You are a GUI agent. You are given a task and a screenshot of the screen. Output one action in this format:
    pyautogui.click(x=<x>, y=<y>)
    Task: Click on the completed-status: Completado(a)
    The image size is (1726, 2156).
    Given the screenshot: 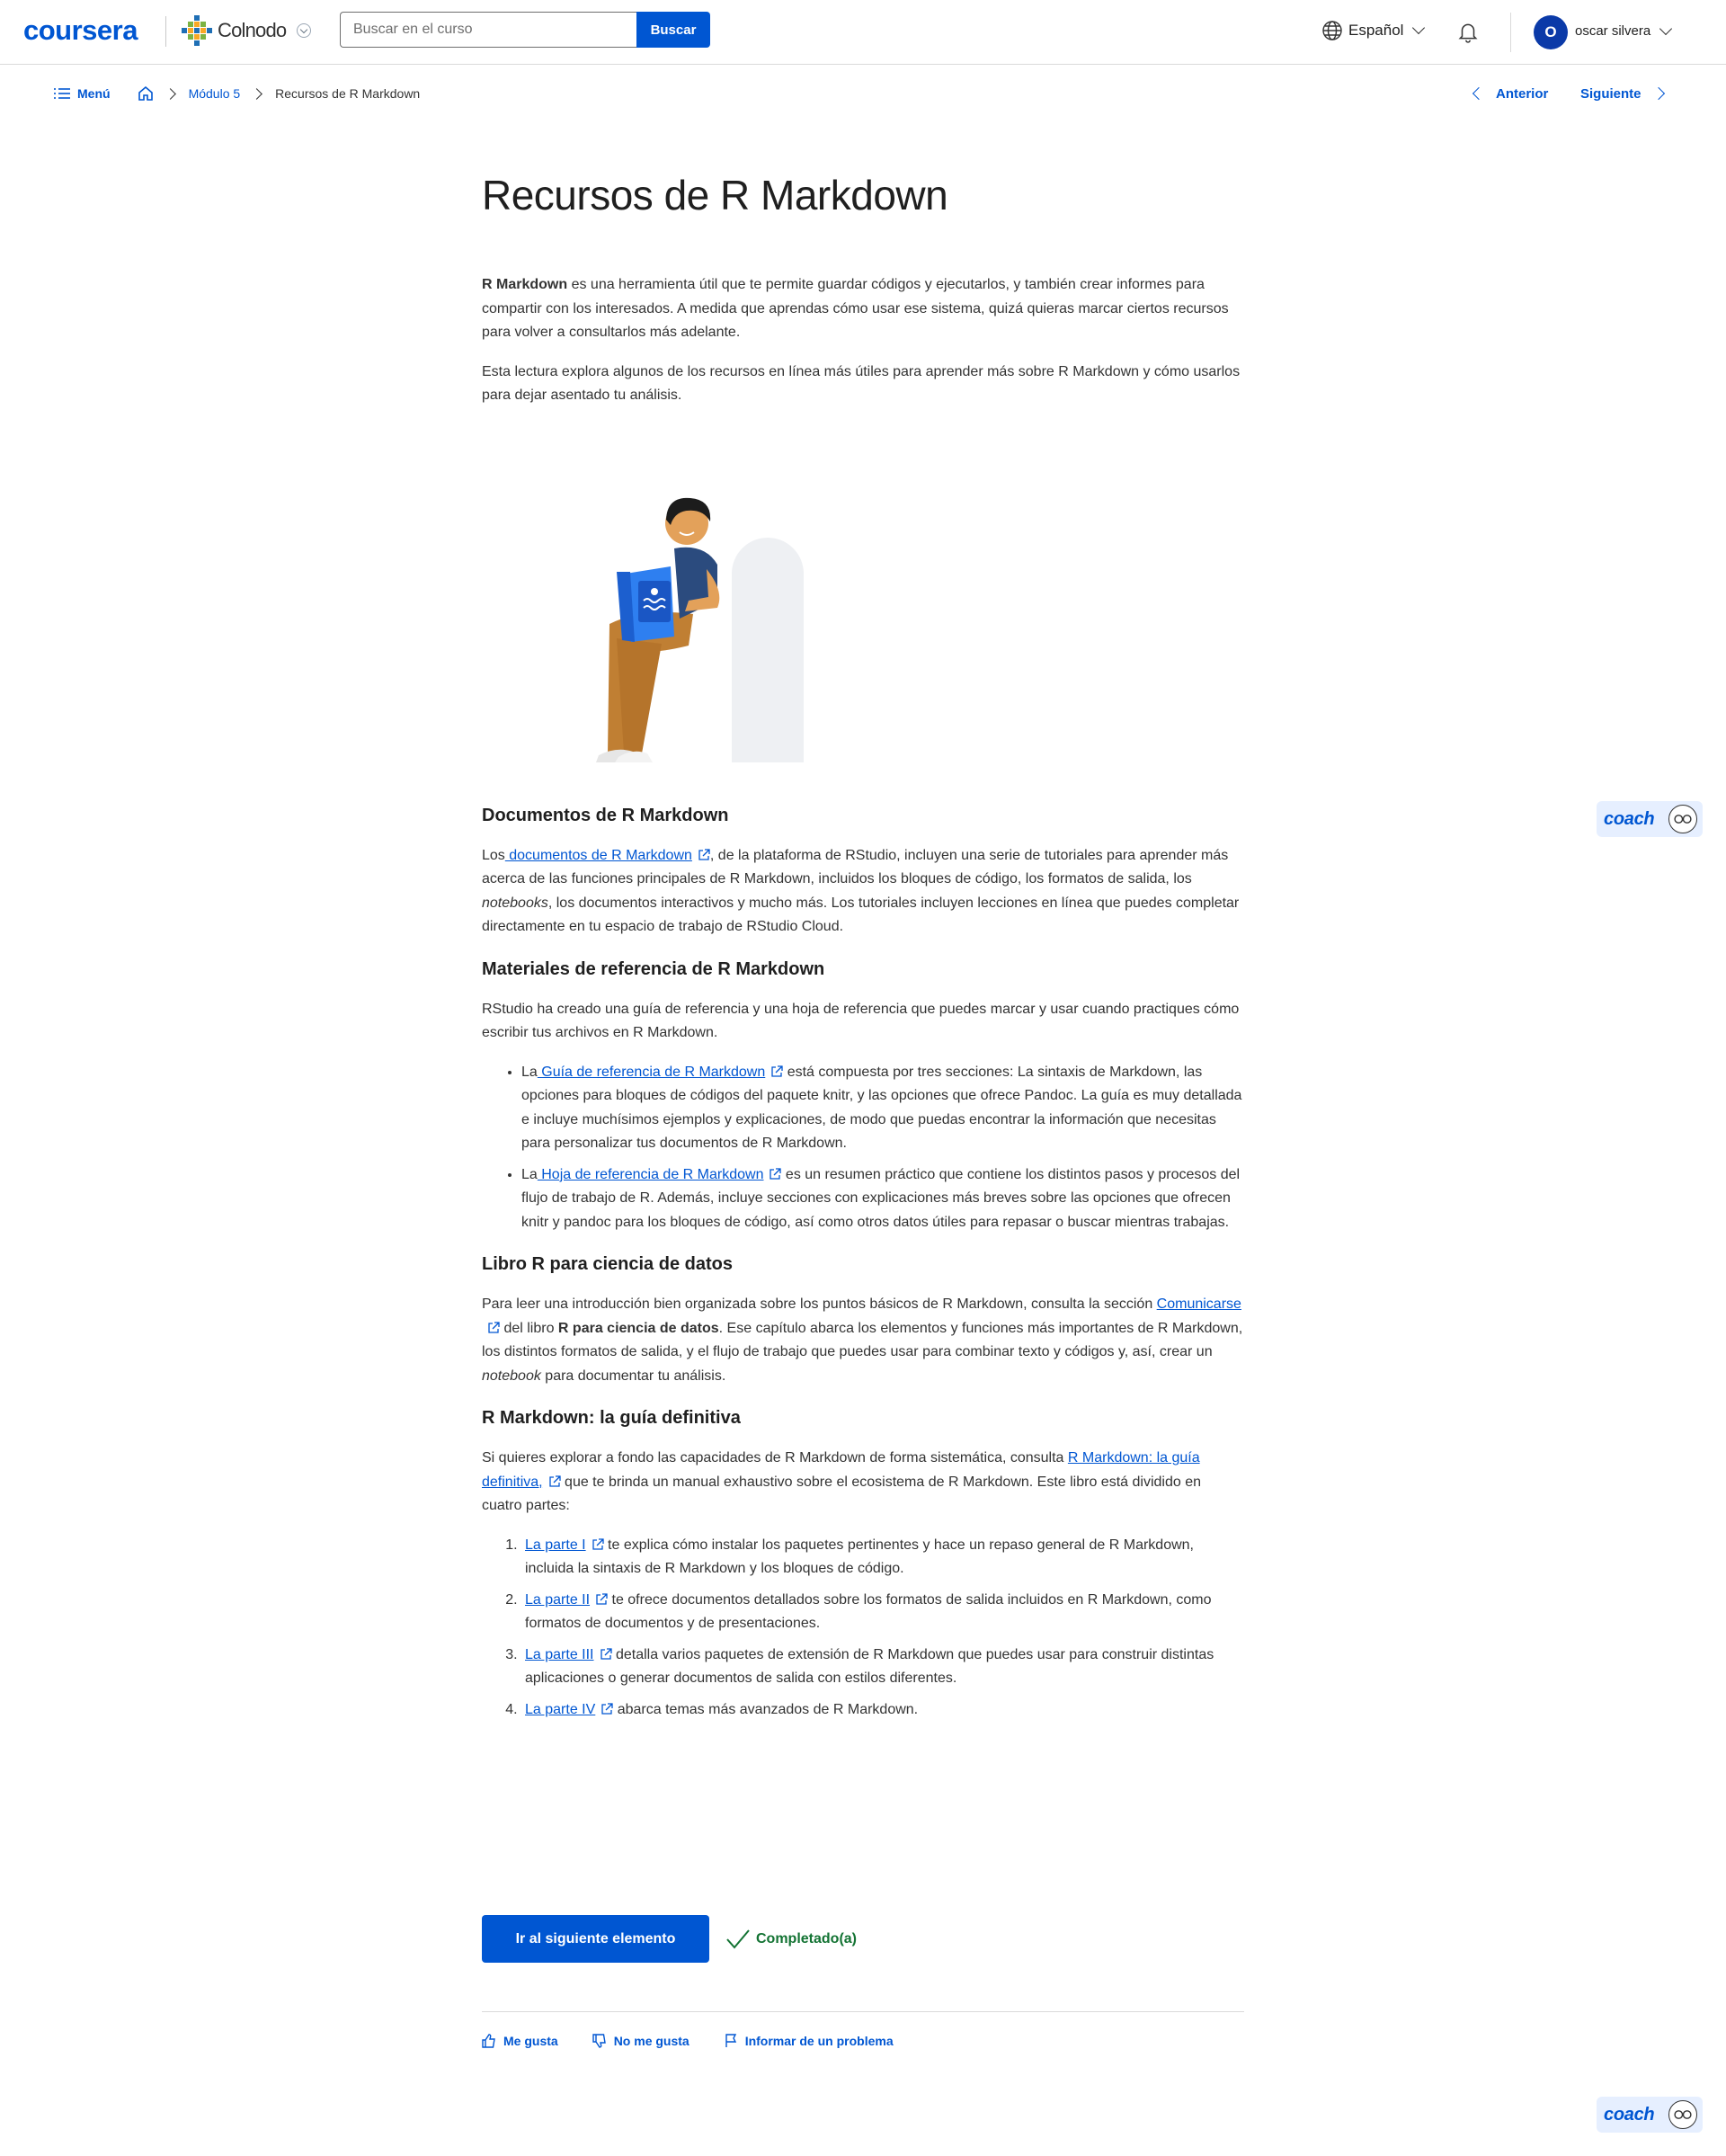 What is the action you would take?
    pyautogui.click(x=791, y=1939)
    